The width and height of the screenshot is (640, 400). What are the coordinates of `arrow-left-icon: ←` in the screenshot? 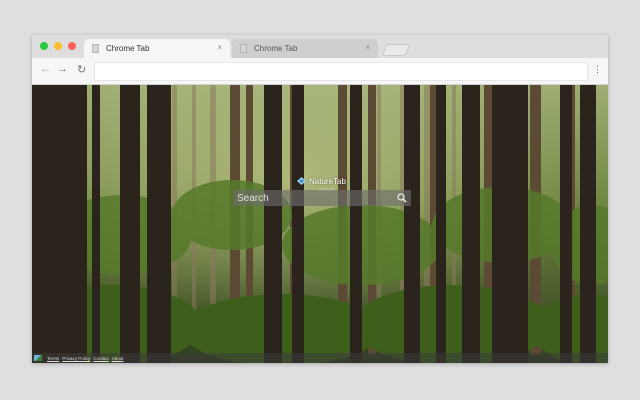 It's located at (45, 69).